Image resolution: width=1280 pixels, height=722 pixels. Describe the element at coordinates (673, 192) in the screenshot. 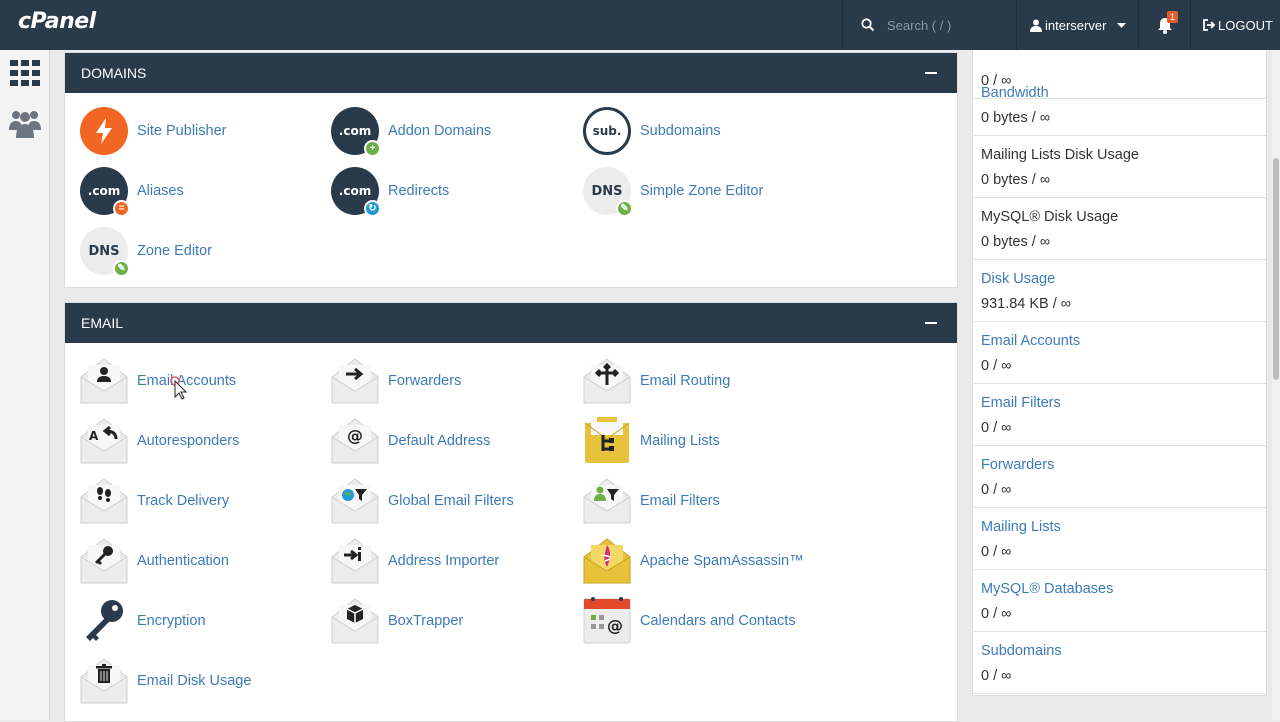

I see `simple-zone-editor-link: DNS ✎ Simple Zone Editor` at that location.